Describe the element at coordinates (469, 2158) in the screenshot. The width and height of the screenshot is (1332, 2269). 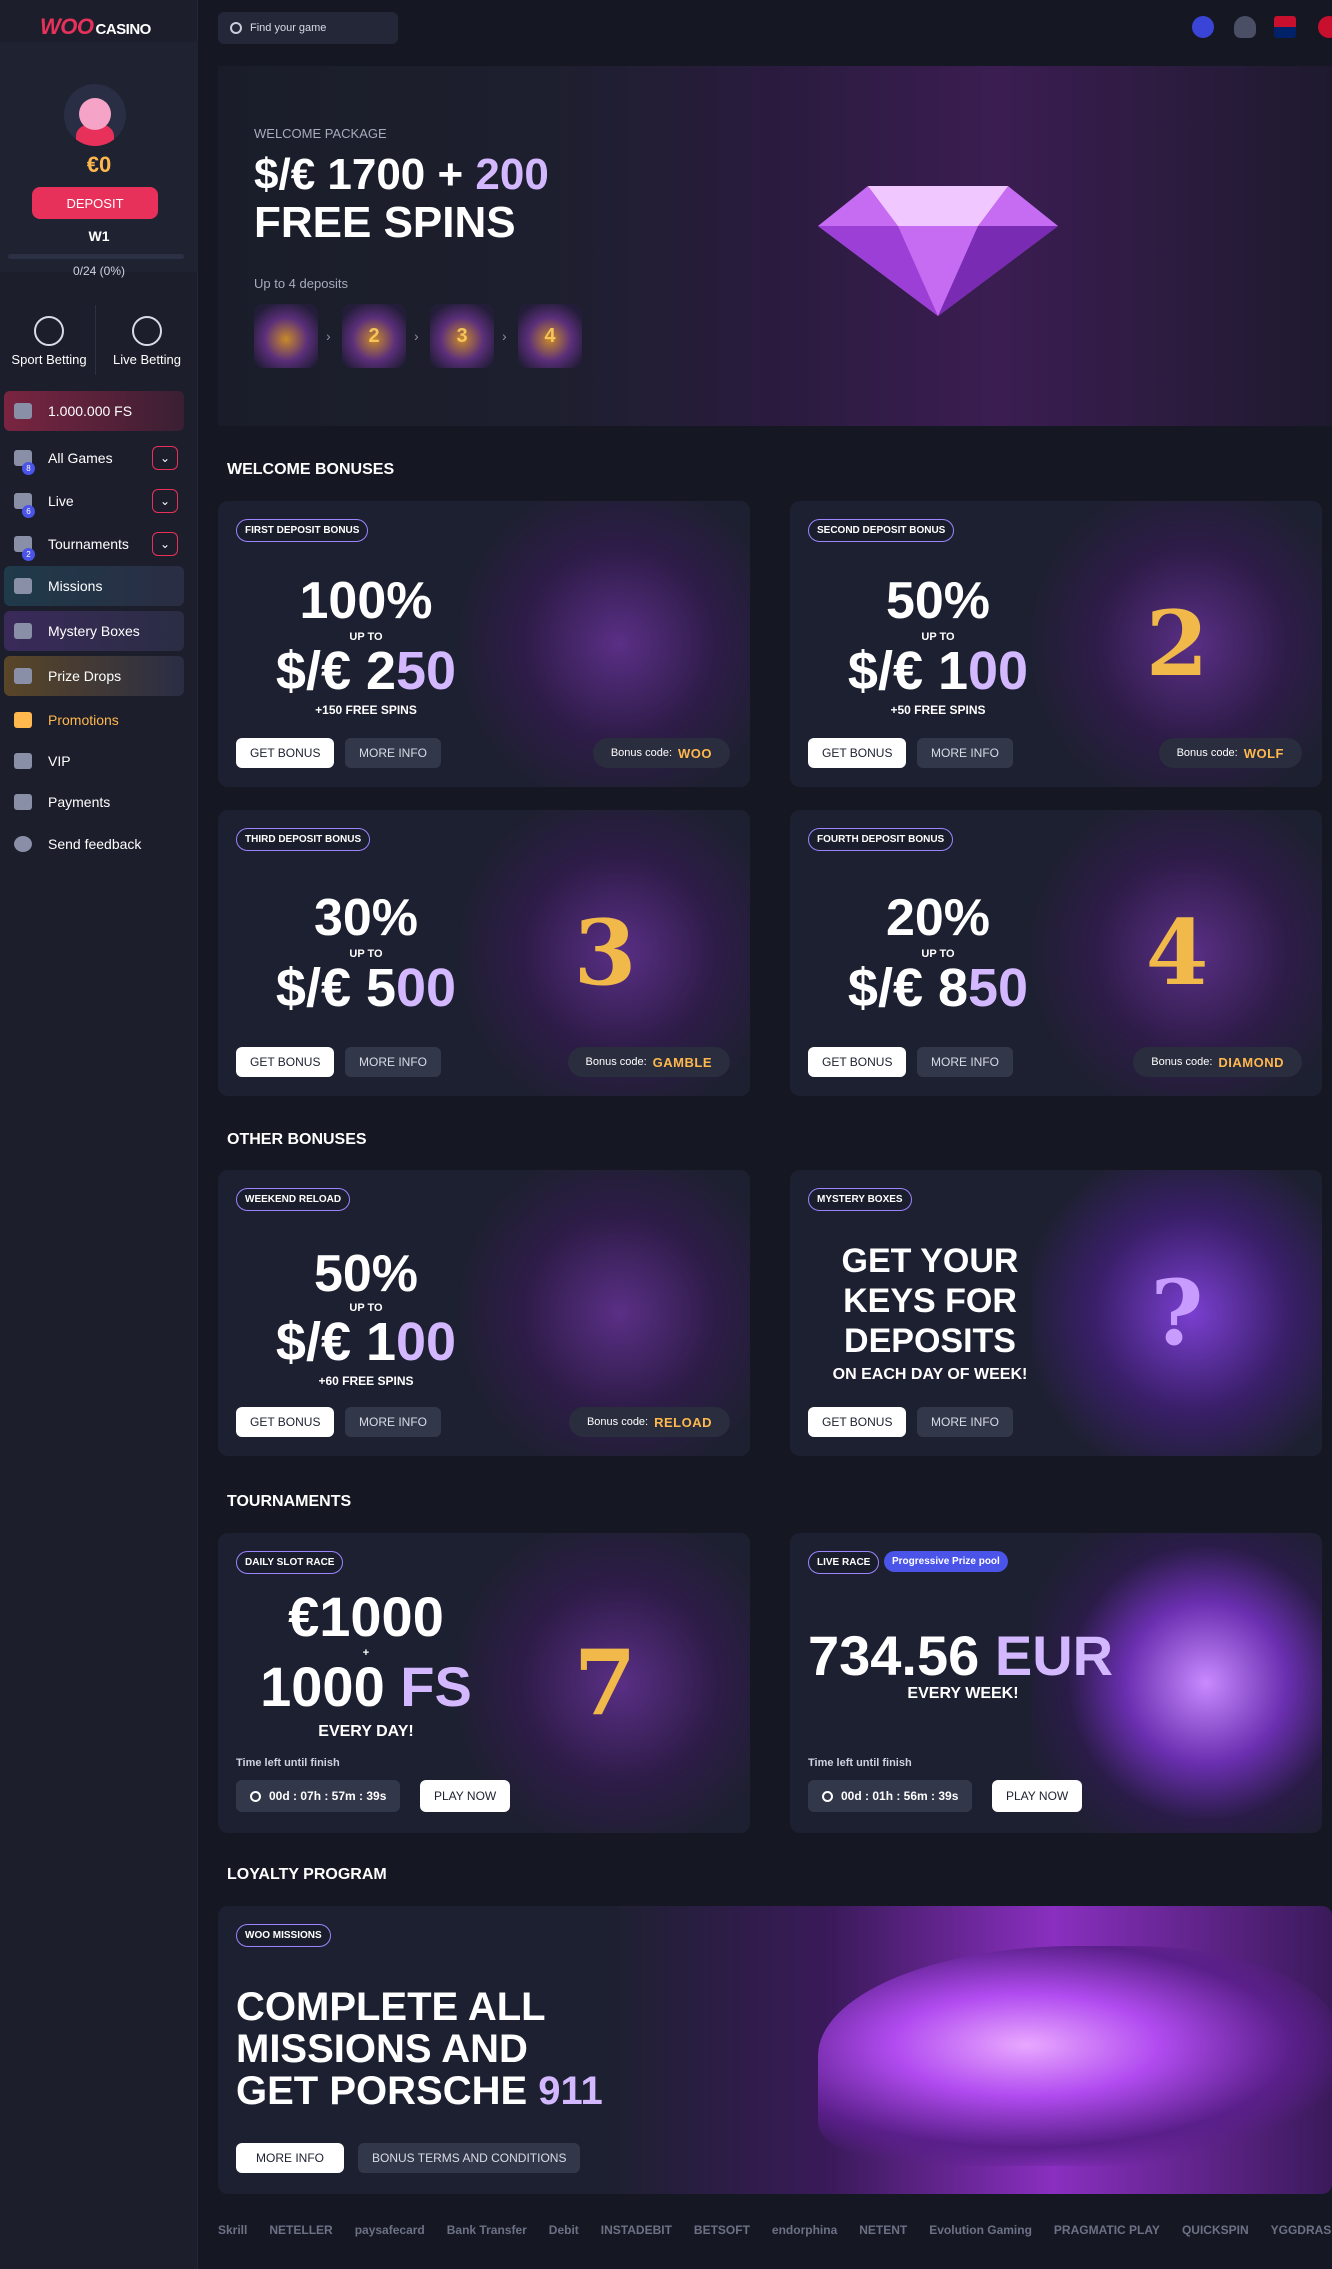
I see `bonus-terms-button: BONUS TERMS AND CONDITIONS` at that location.